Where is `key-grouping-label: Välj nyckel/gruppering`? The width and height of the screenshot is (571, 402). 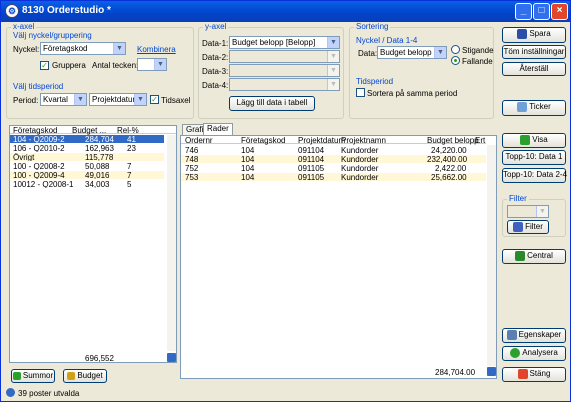
key-grouping-label: Välj nyckel/gruppering is located at coordinates (52, 35).